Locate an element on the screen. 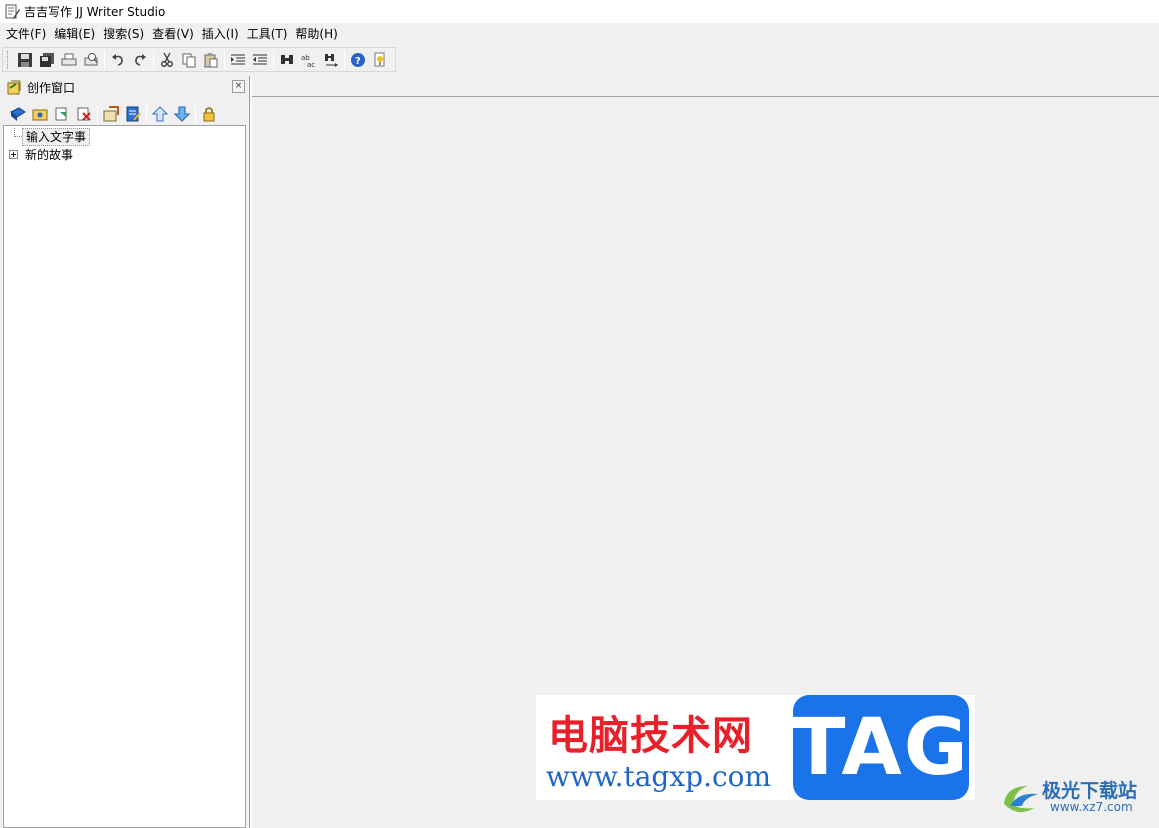 This screenshot has width=1159, height=828. close-icon: × is located at coordinates (238, 86).